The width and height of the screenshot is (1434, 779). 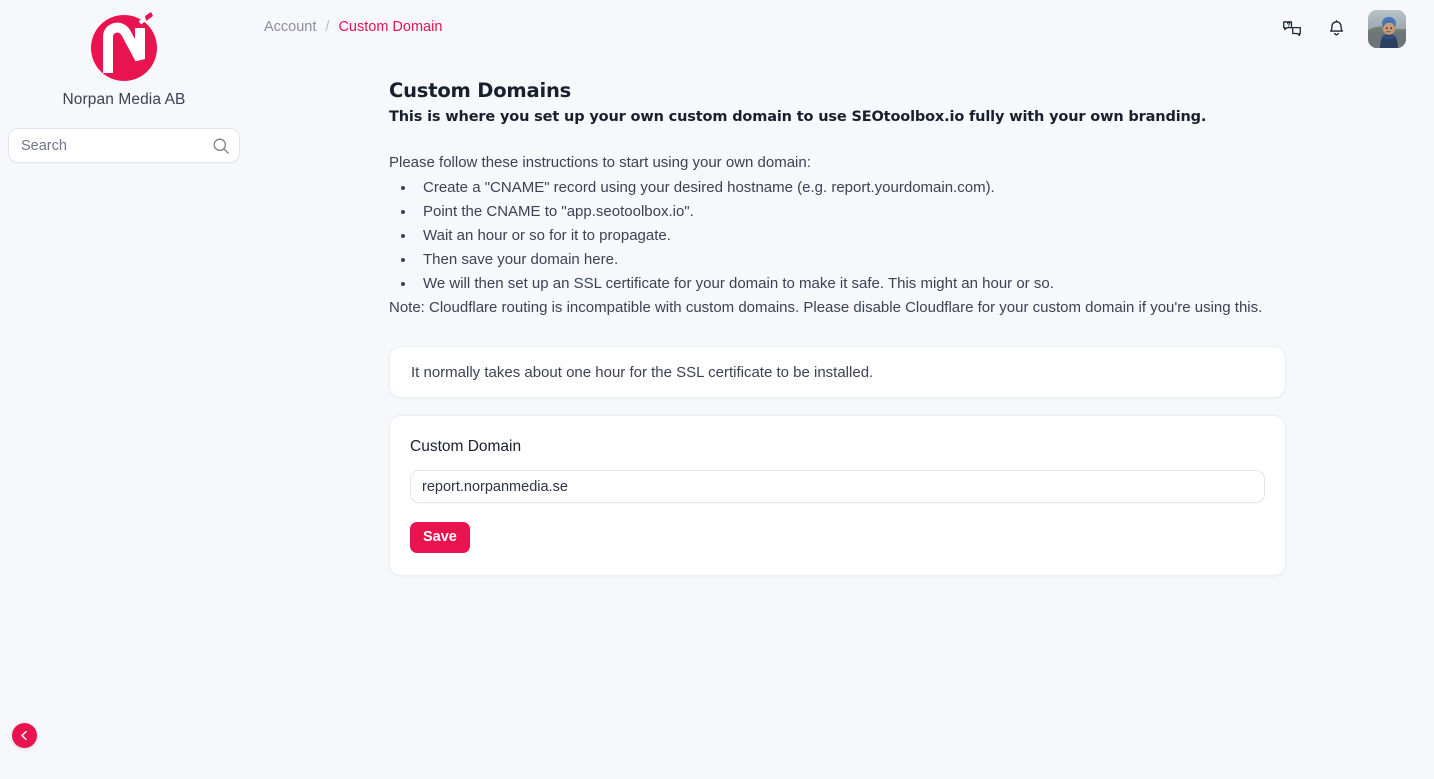 I want to click on custom-domain-label: Custom Domain, so click(x=466, y=446).